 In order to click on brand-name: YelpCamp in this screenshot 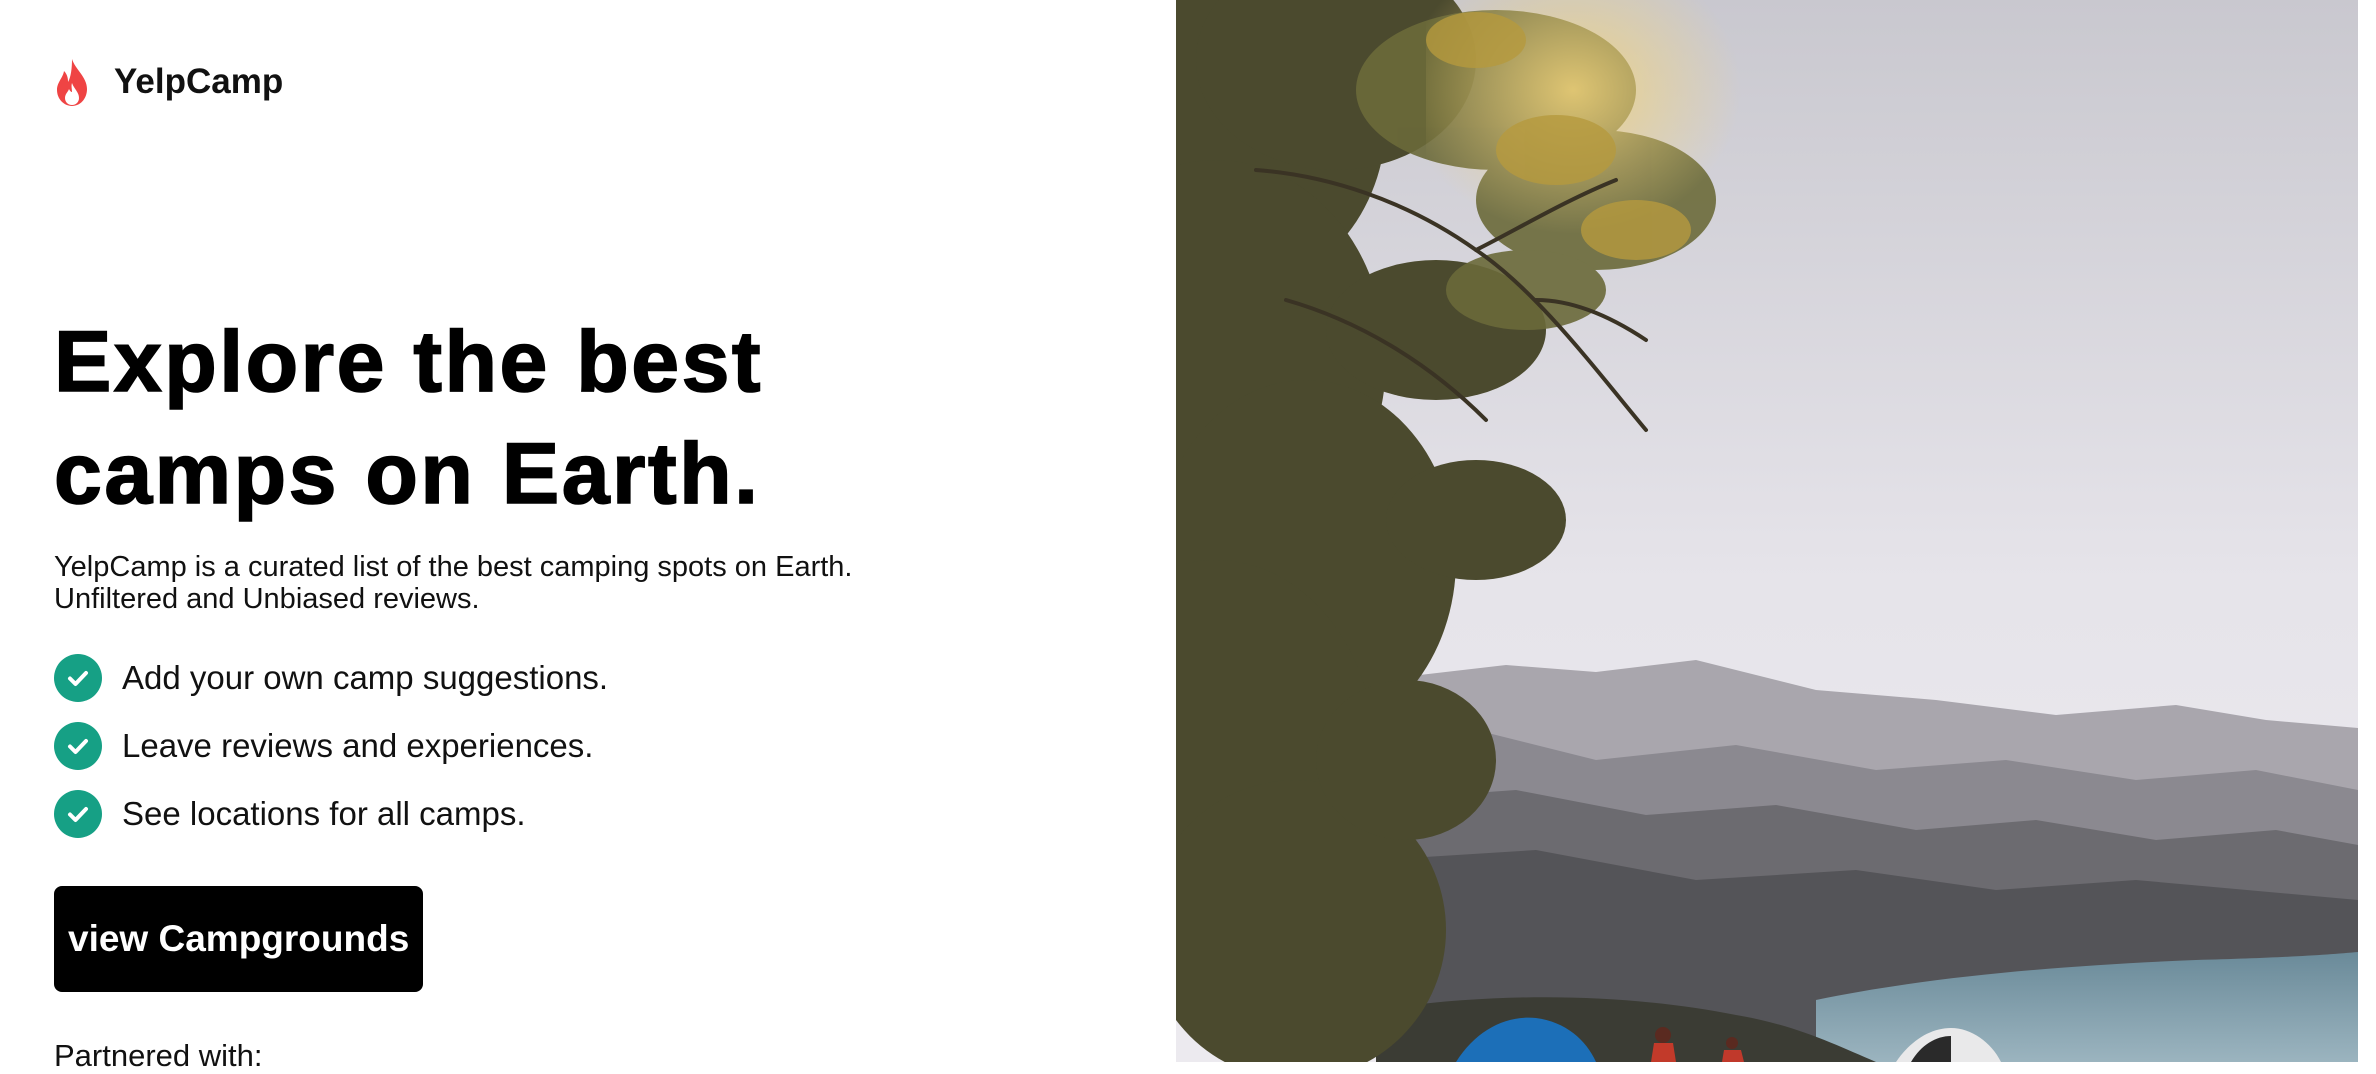, I will do `click(199, 81)`.